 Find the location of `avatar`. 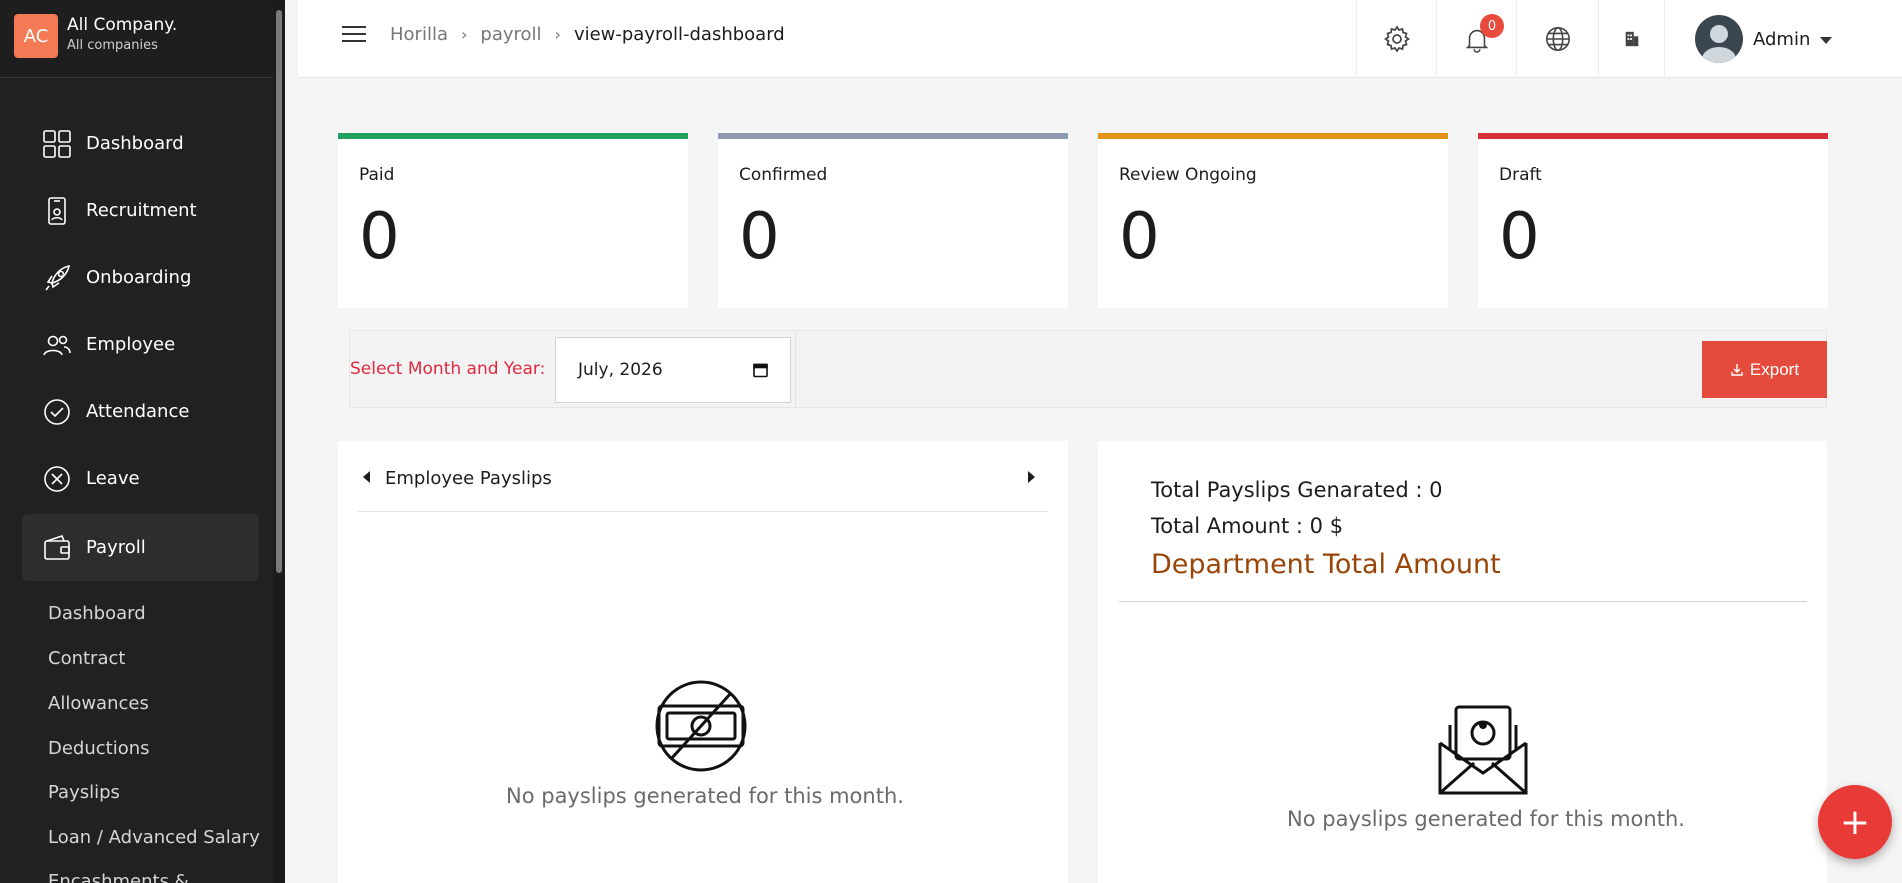

avatar is located at coordinates (1719, 39).